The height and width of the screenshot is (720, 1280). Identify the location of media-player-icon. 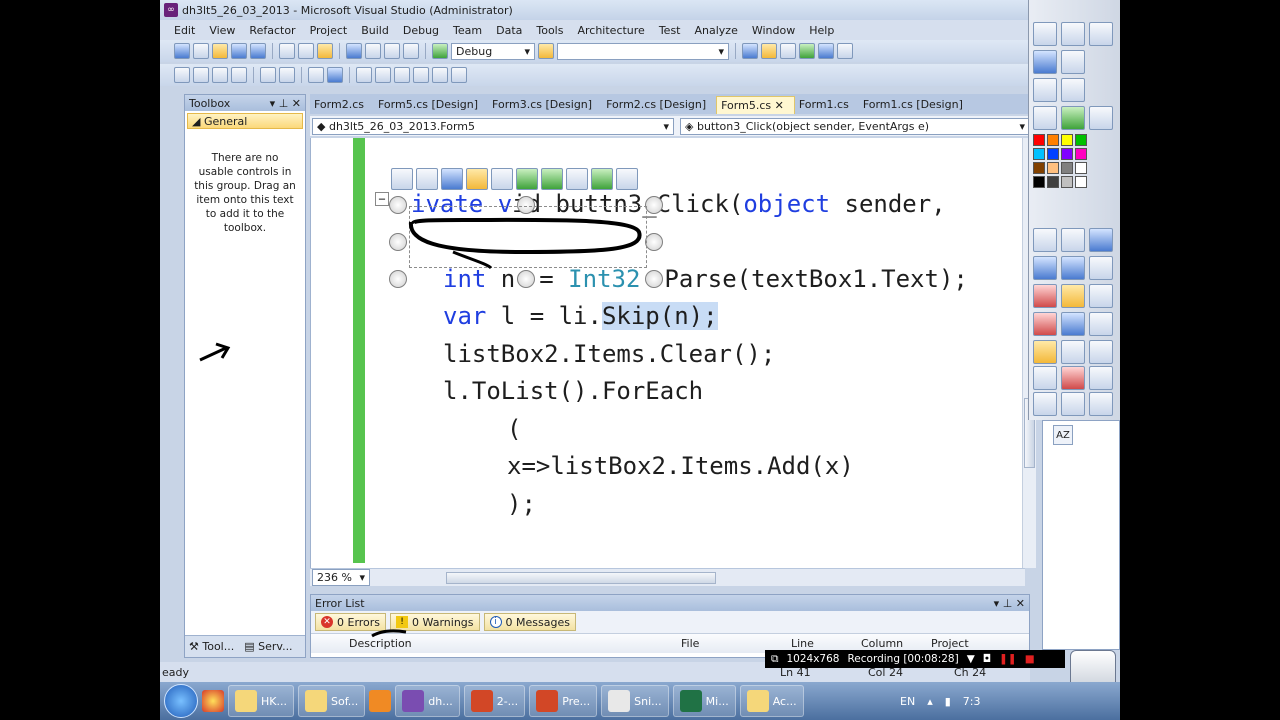
(380, 701).